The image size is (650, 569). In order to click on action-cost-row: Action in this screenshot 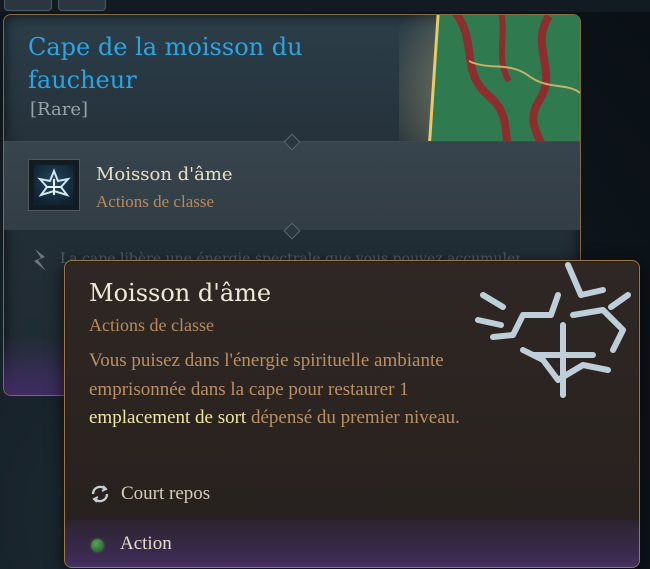, I will do `click(352, 543)`.